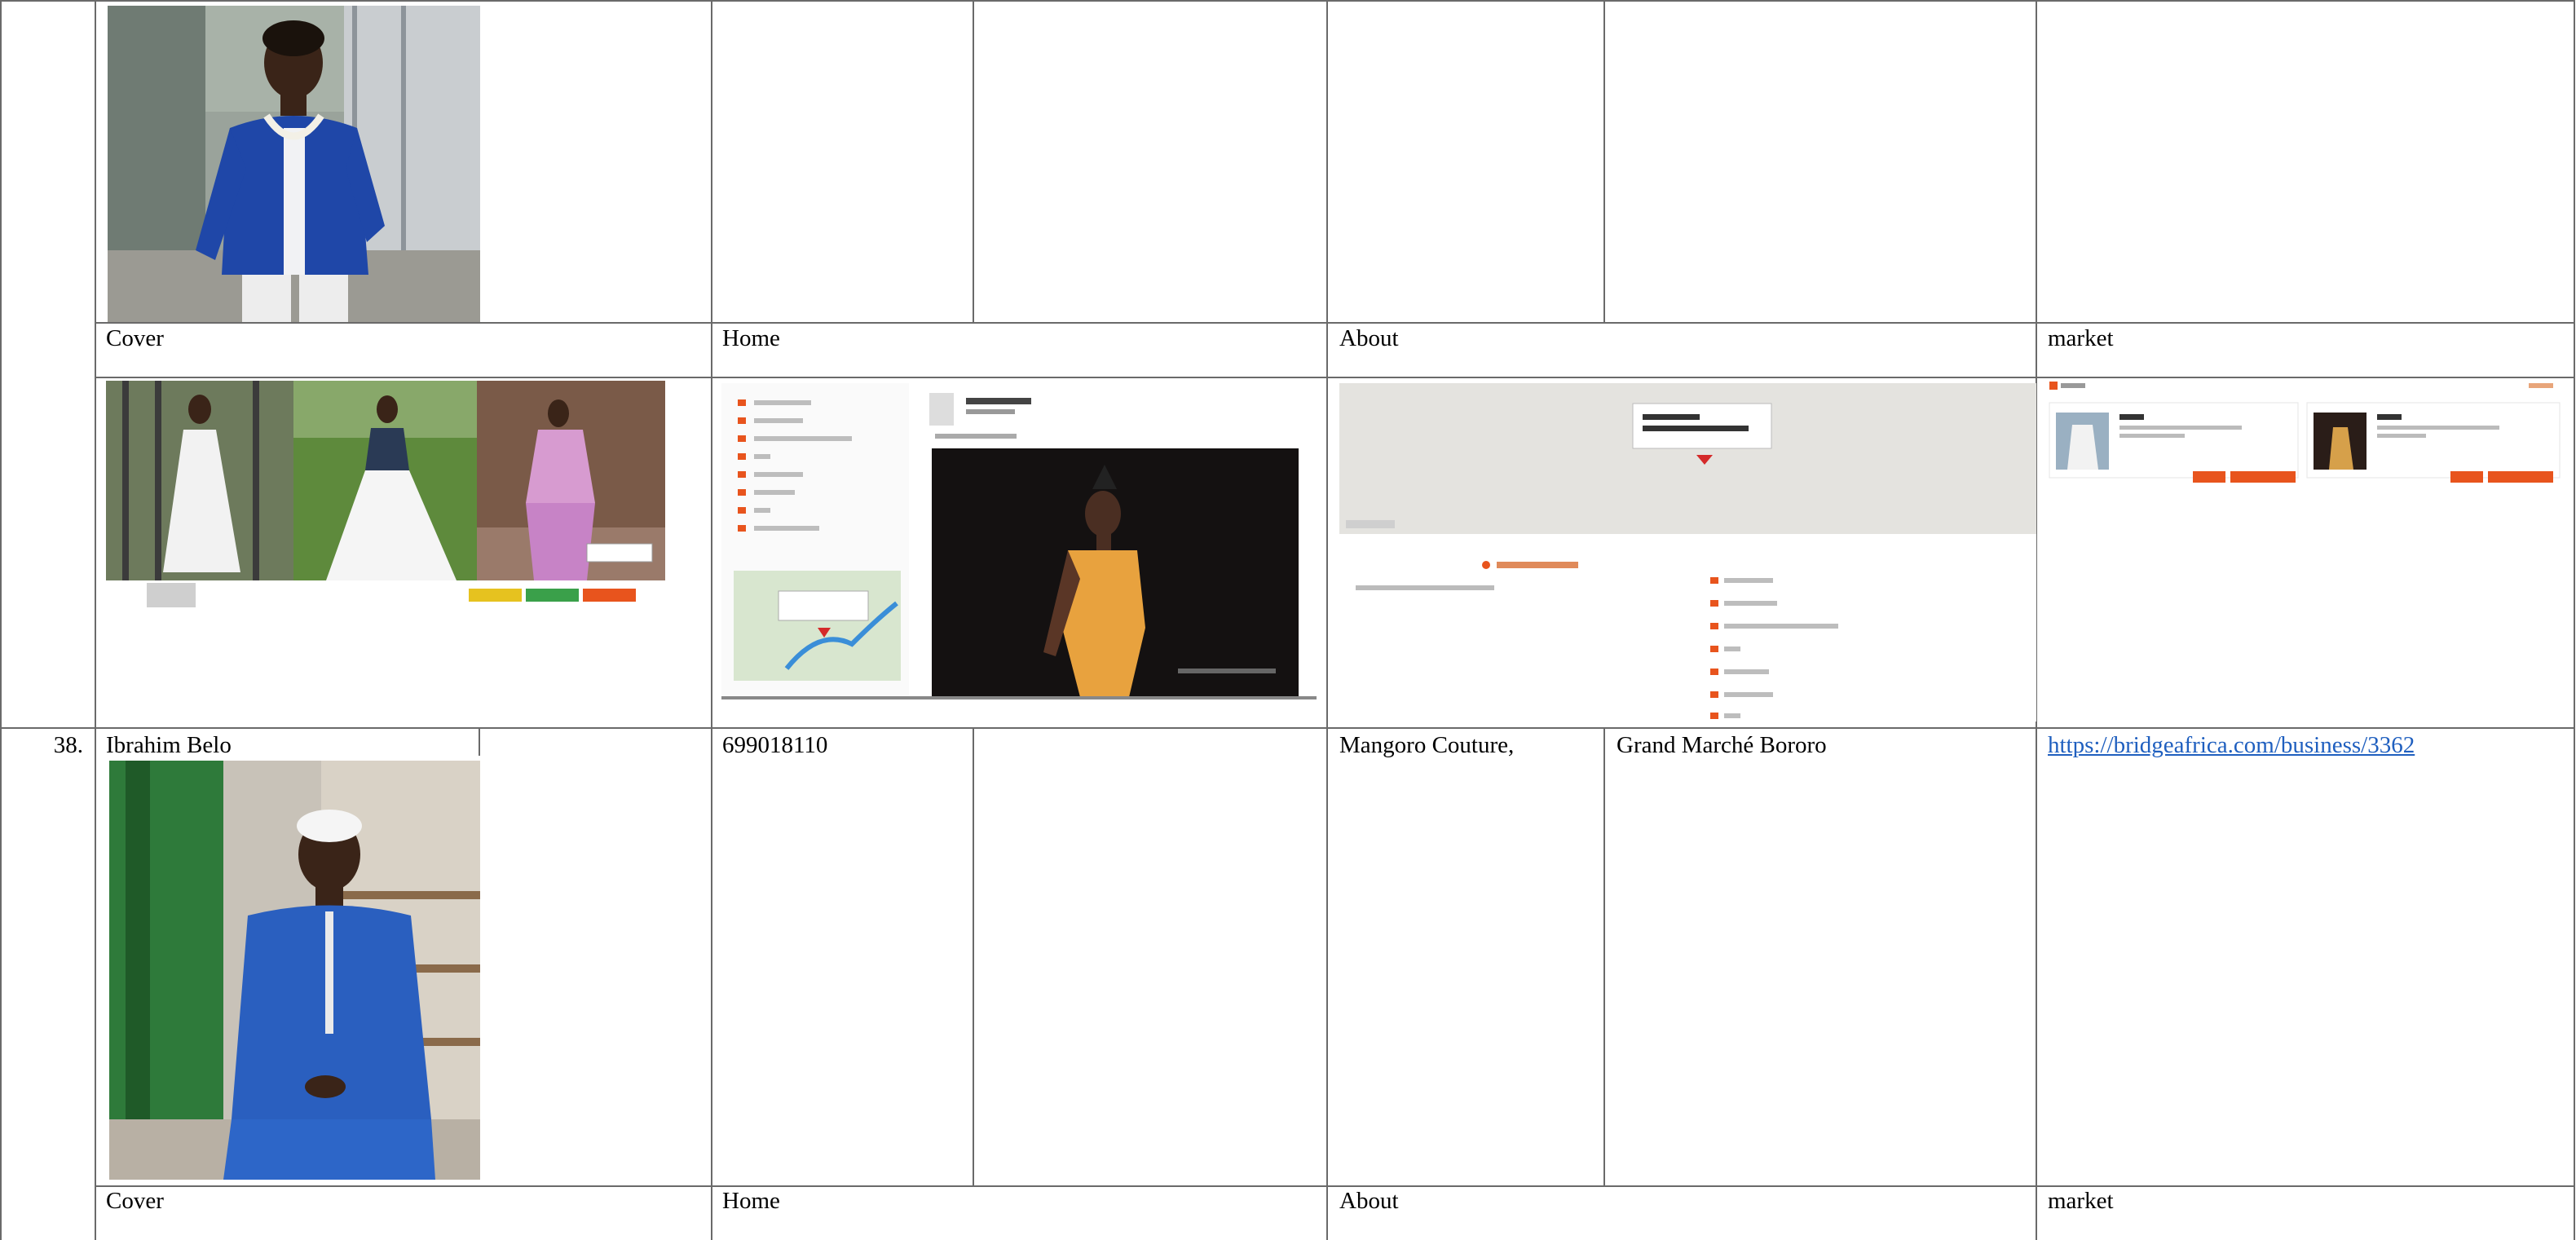 This screenshot has width=2576, height=1240. What do you see at coordinates (2231, 745) in the screenshot?
I see `business-link: https://bridgeafrica.com/business/3362` at bounding box center [2231, 745].